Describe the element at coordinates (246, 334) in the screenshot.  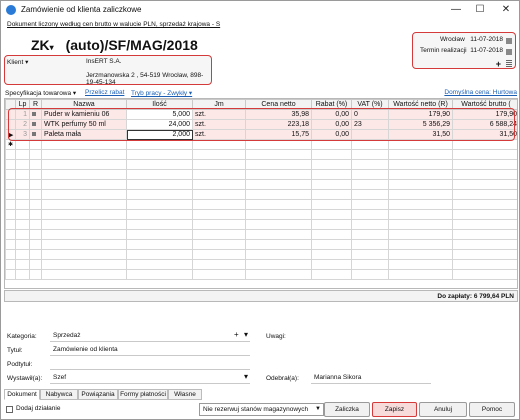
I see `category-dropdown-icon: ▾` at that location.